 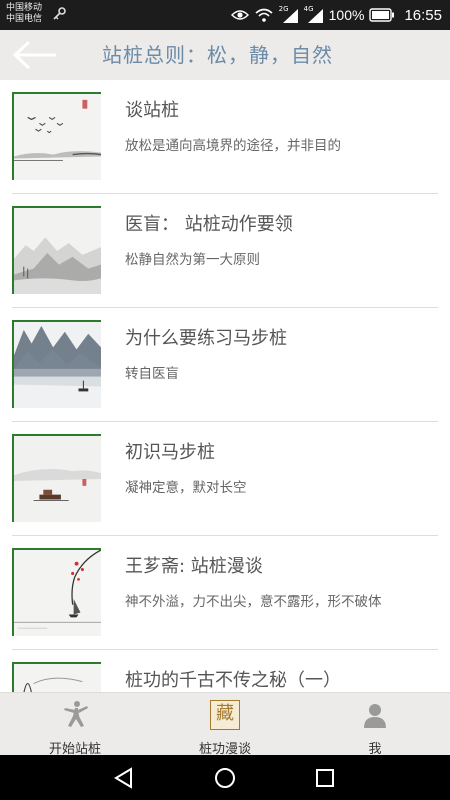 What do you see at coordinates (152, 374) in the screenshot?
I see `article-subtitle: 转自医盲` at bounding box center [152, 374].